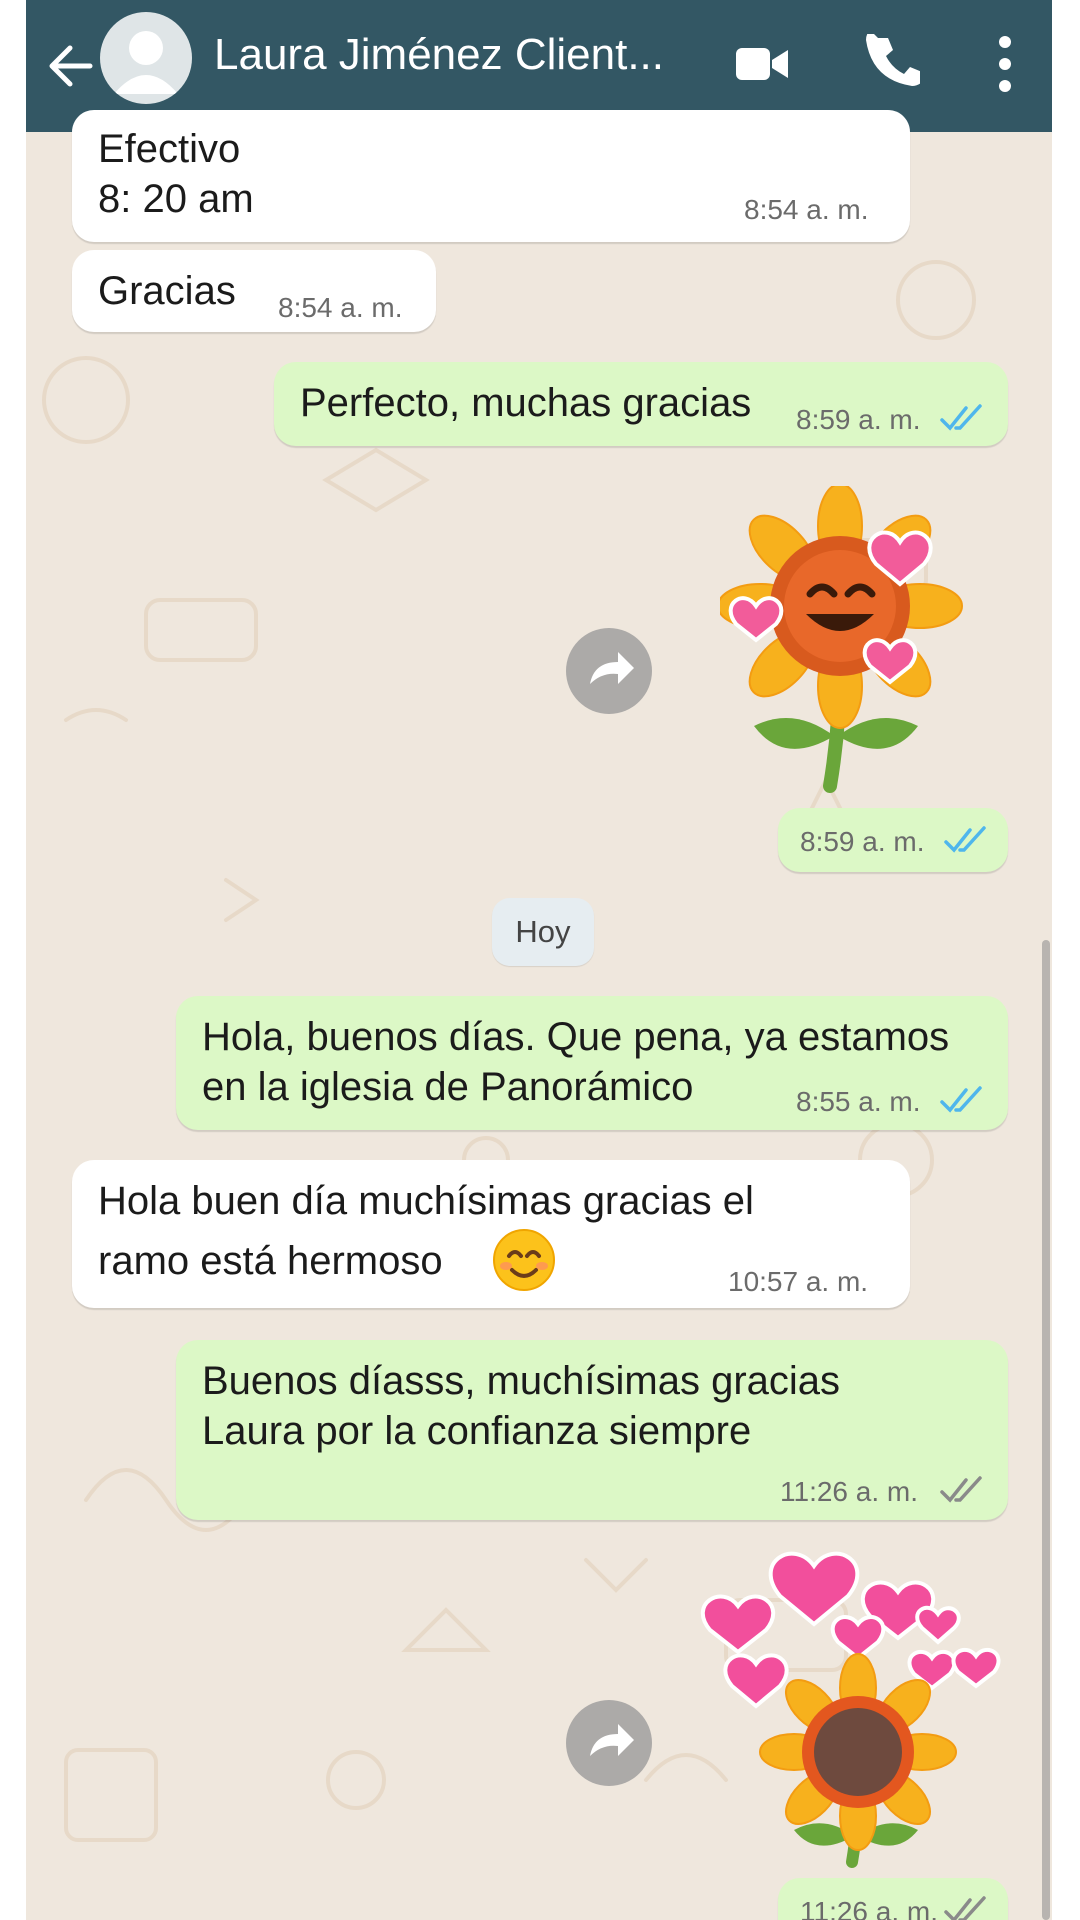 The width and height of the screenshot is (1080, 1920). Describe the element at coordinates (526, 403) in the screenshot. I see `message-text: Perfecto, muchas gracias` at that location.